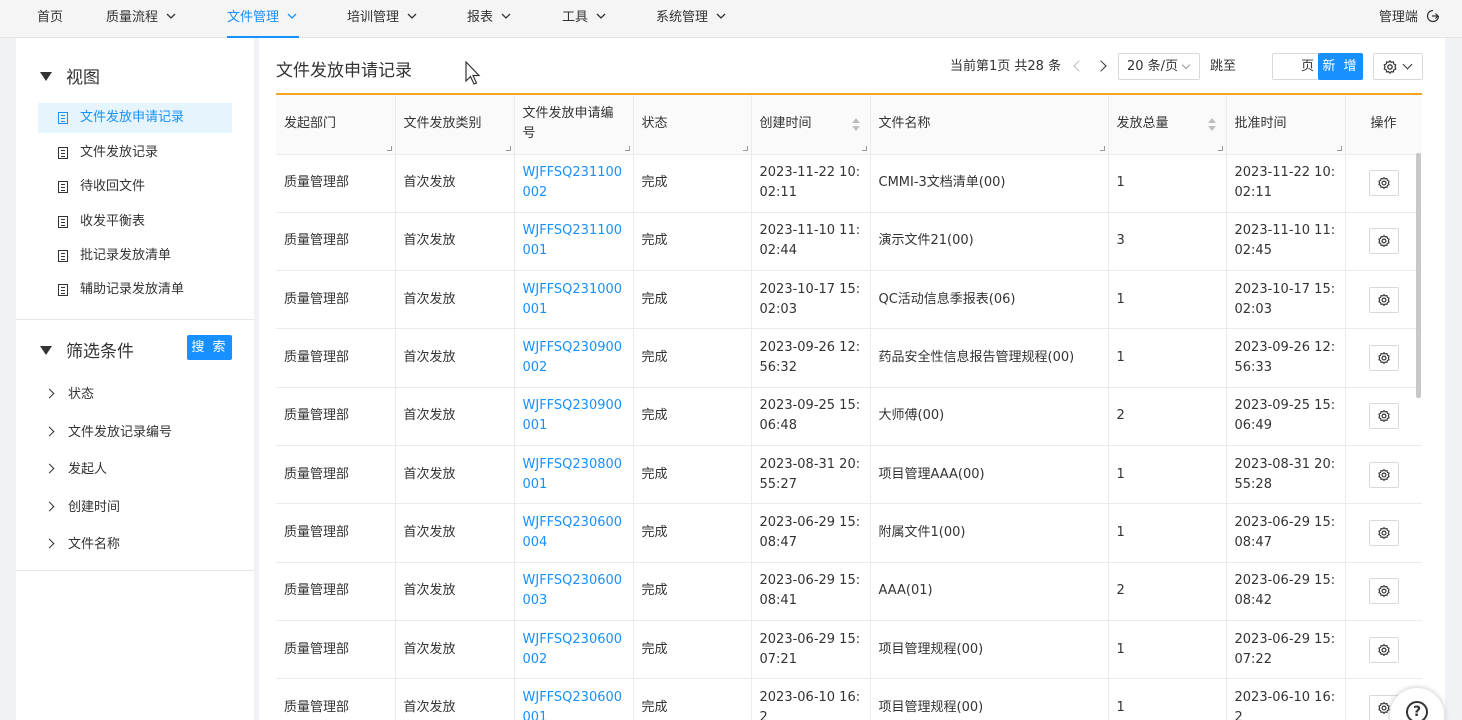 The image size is (1462, 720). What do you see at coordinates (1079, 66) in the screenshot?
I see `prev-page-icon` at bounding box center [1079, 66].